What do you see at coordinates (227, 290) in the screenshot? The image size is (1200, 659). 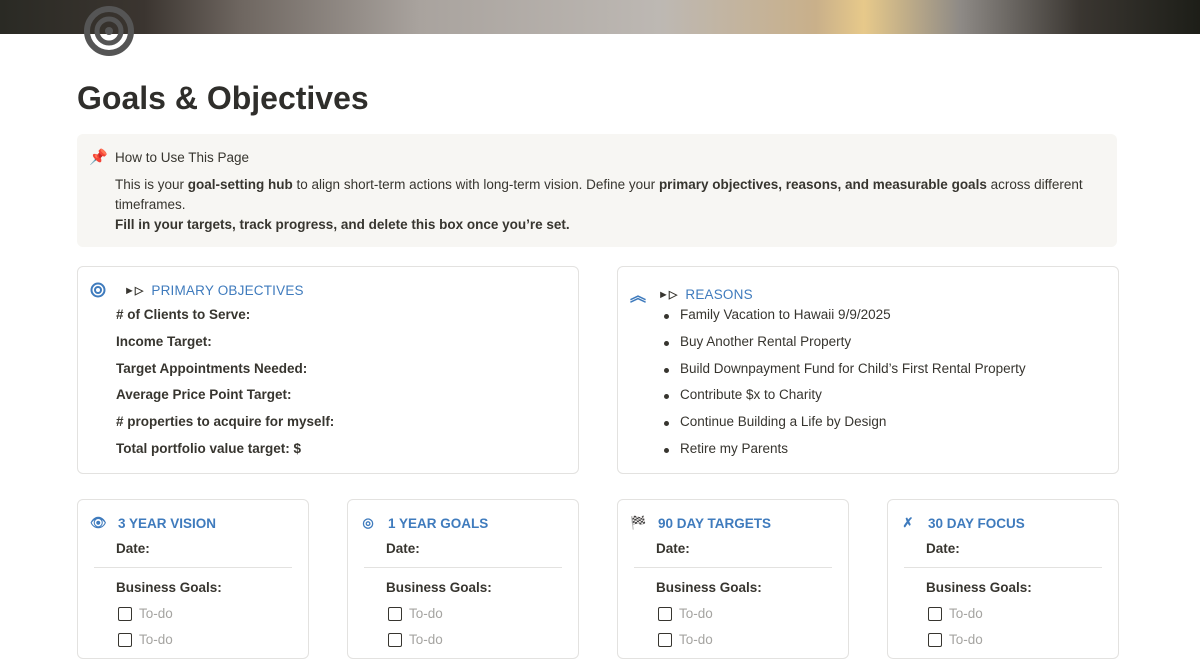 I see `section-title: PRIMARY OBJECTIVES` at bounding box center [227, 290].